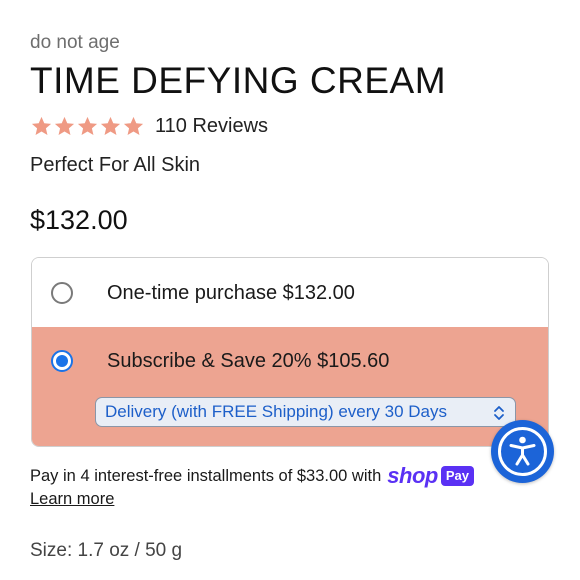 The height and width of the screenshot is (580, 580). Describe the element at coordinates (457, 476) in the screenshot. I see `shop-pay-badge: Pay` at that location.